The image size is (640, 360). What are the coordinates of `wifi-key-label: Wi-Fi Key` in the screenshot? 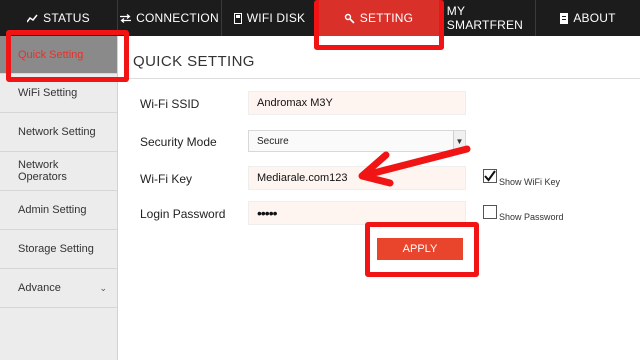 It's located at (166, 179).